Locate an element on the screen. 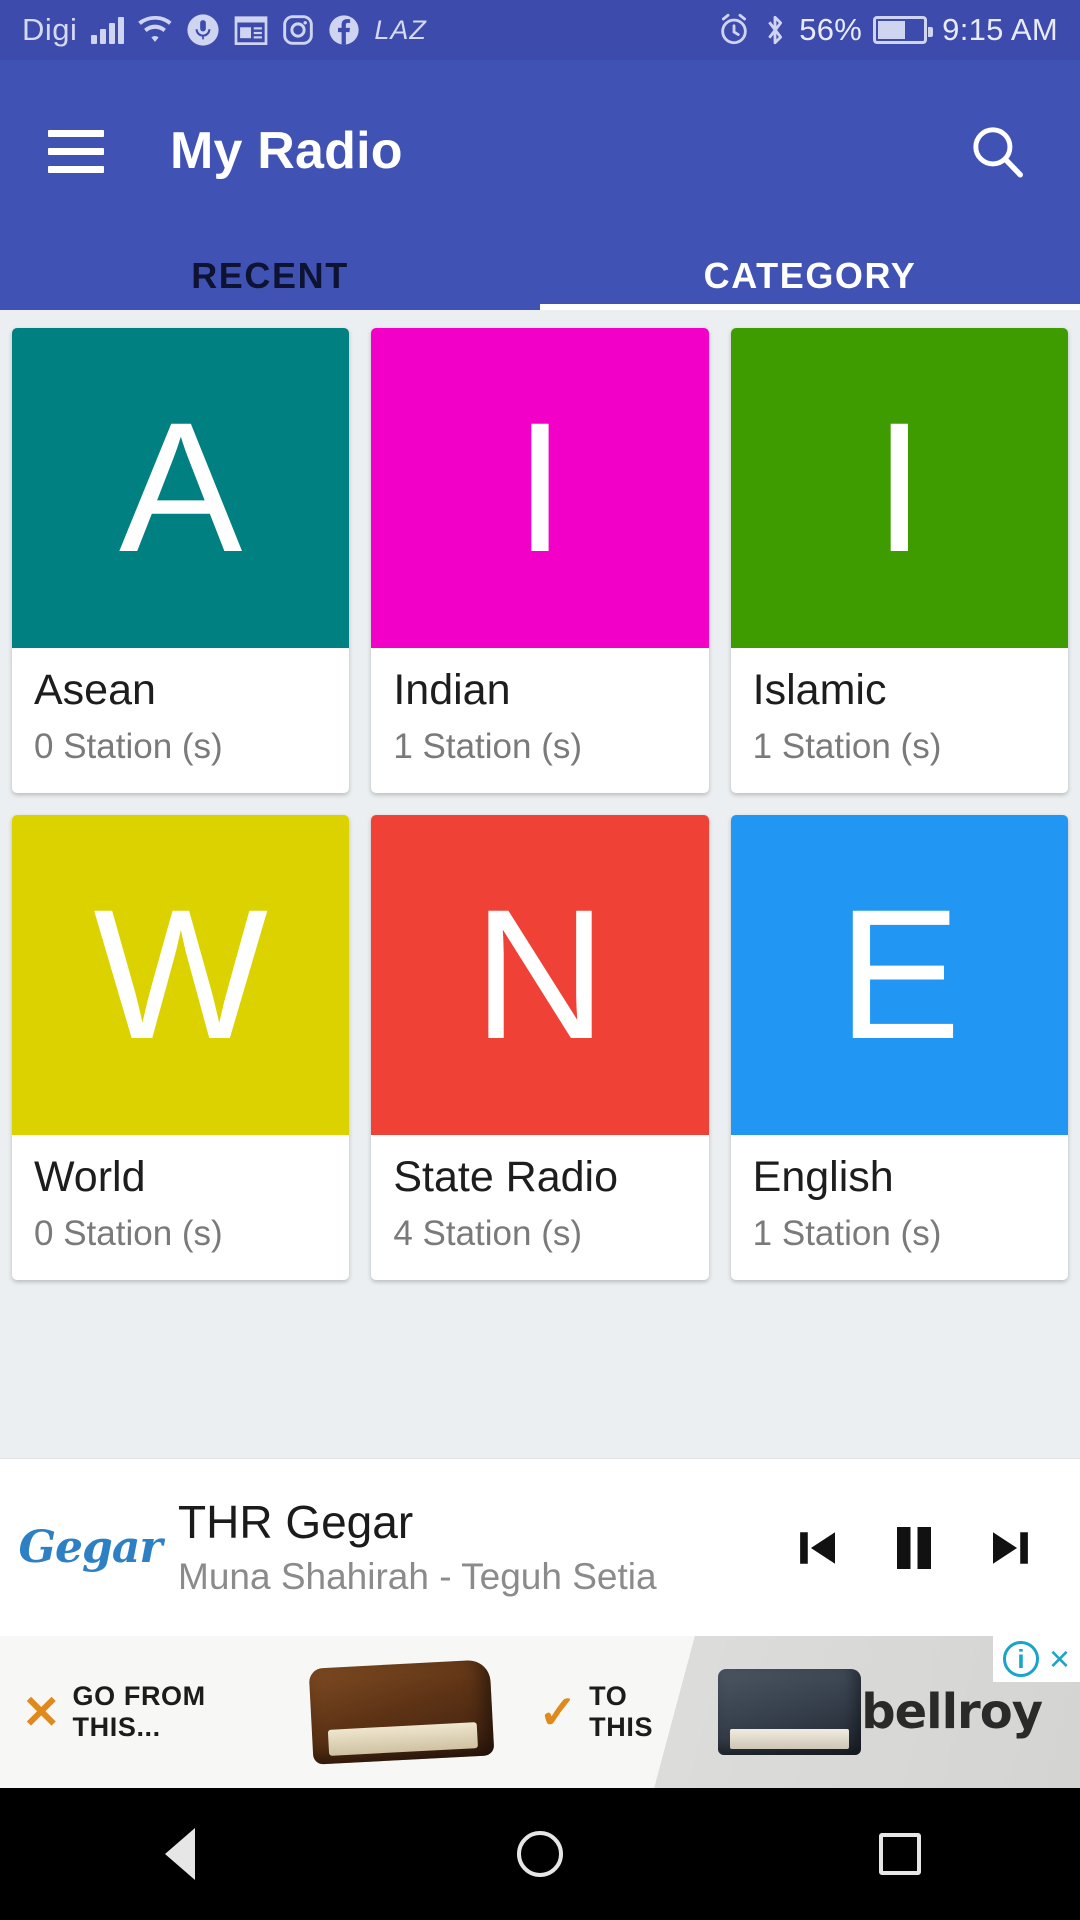 This screenshot has width=1080, height=1920. status-bar: Digi LAZ 56% 9:15 AM is located at coordinates (540, 30).